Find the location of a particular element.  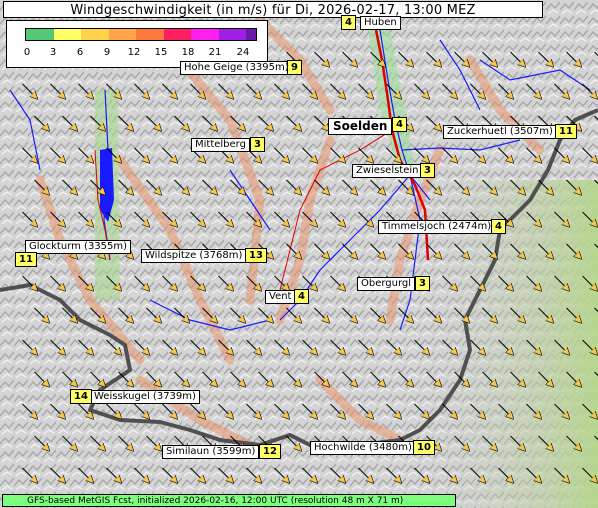

wind-value-badge: 13 is located at coordinates (256, 255).